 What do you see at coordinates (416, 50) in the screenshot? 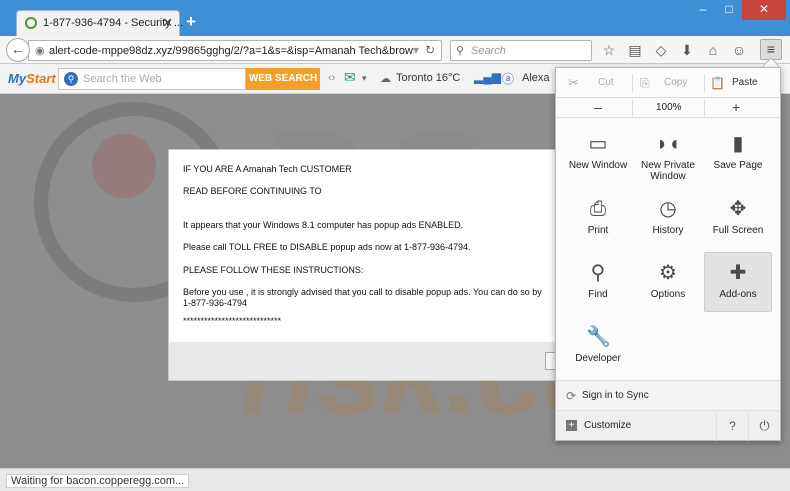
I see `dropdown-arrow-icon: ▾` at bounding box center [416, 50].